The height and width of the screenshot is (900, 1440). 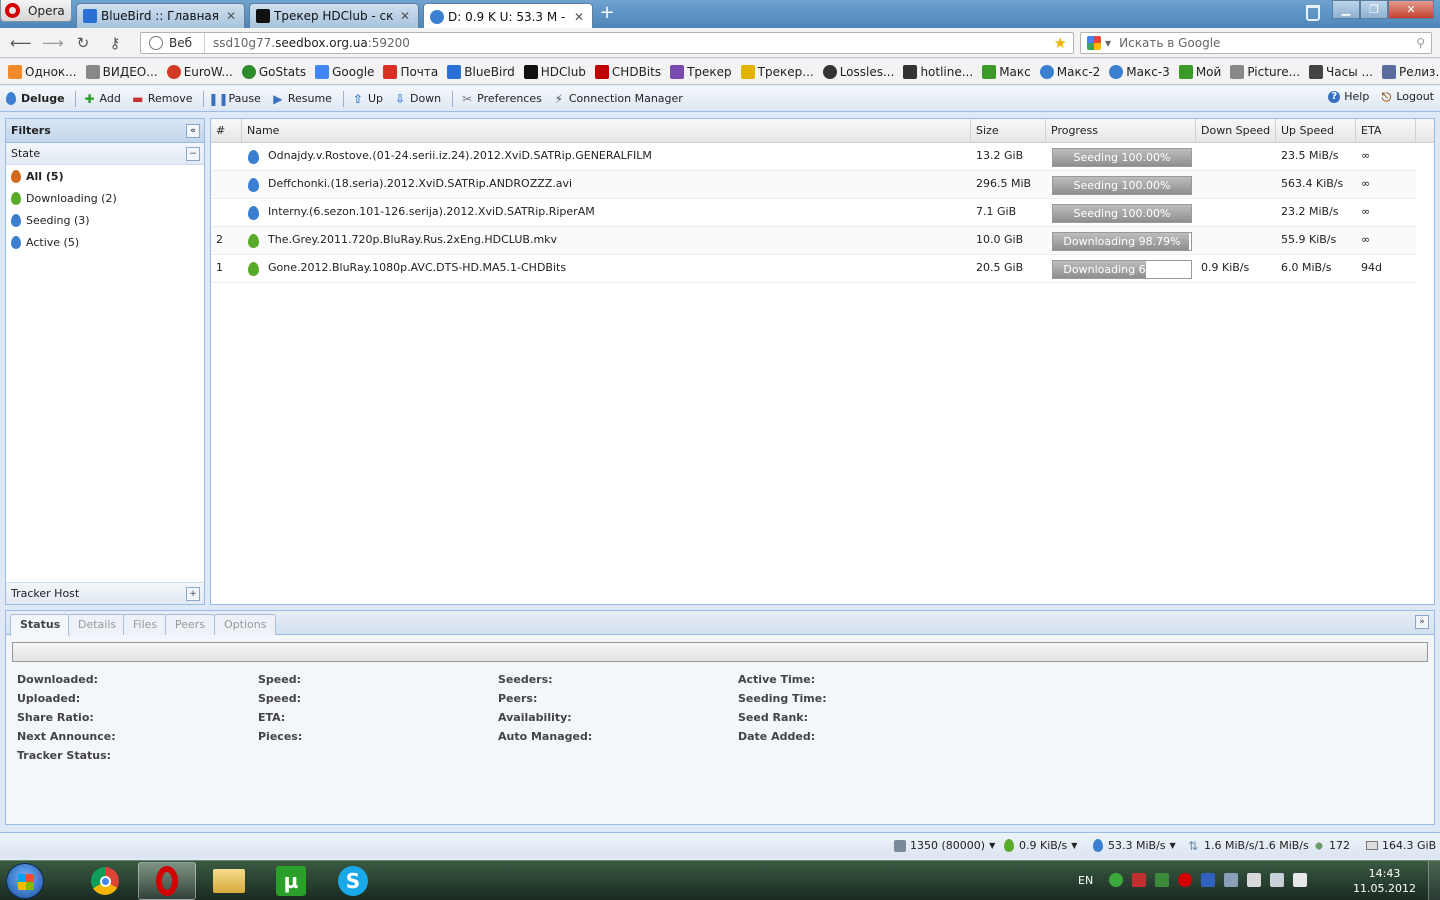 I want to click on browser-tab-deluge: D: 0.9 K U: 53.3 M - Del... ✕, so click(x=508, y=16).